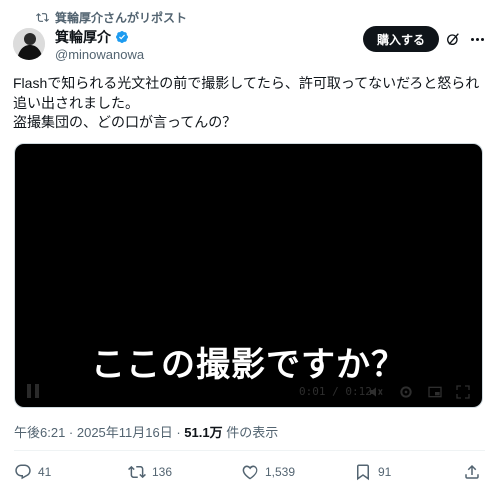  Describe the element at coordinates (45, 472) in the screenshot. I see `reply-count: 41` at that location.